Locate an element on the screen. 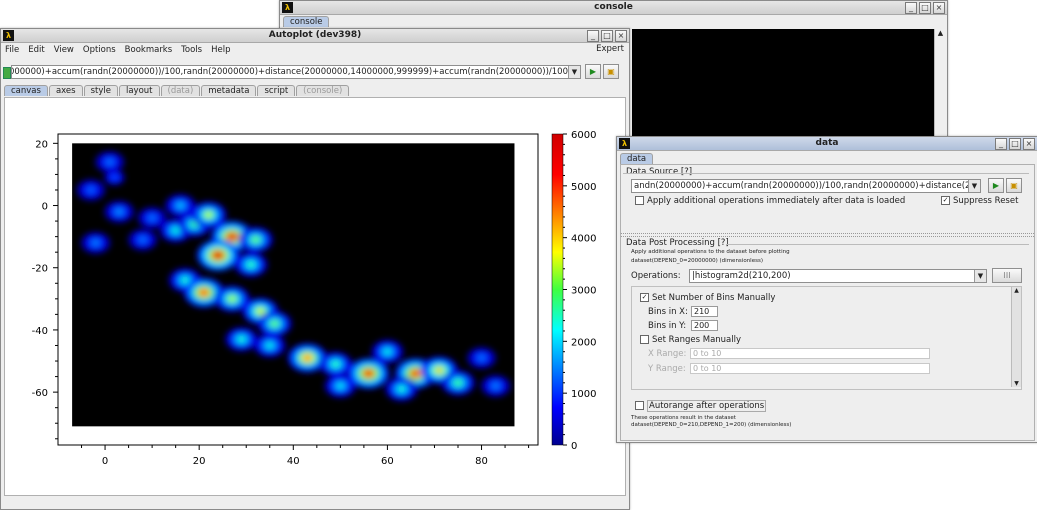 The height and width of the screenshot is (510, 1037). operations-combo: |histogram2d(210,200) ▼ is located at coordinates (838, 276).